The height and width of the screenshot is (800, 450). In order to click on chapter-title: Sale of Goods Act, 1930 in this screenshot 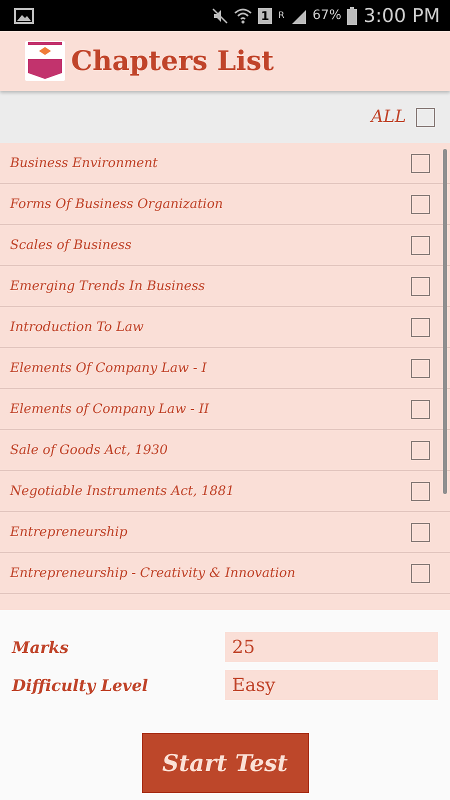, I will do `click(89, 450)`.